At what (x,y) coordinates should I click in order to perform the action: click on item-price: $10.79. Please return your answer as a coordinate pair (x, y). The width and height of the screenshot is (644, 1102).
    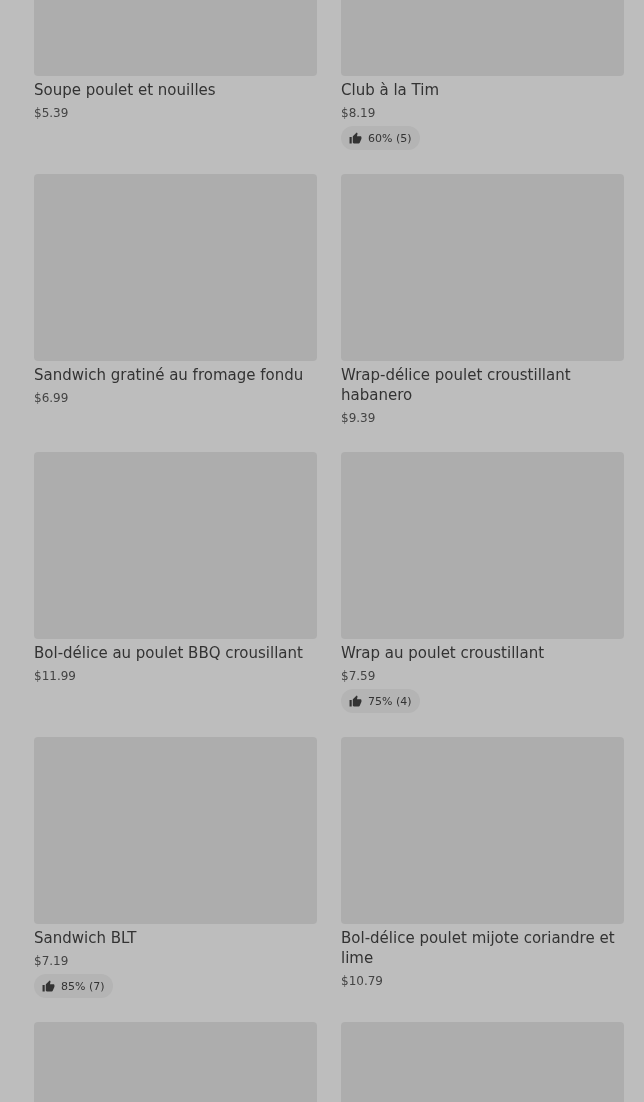
    Looking at the image, I should click on (362, 981).